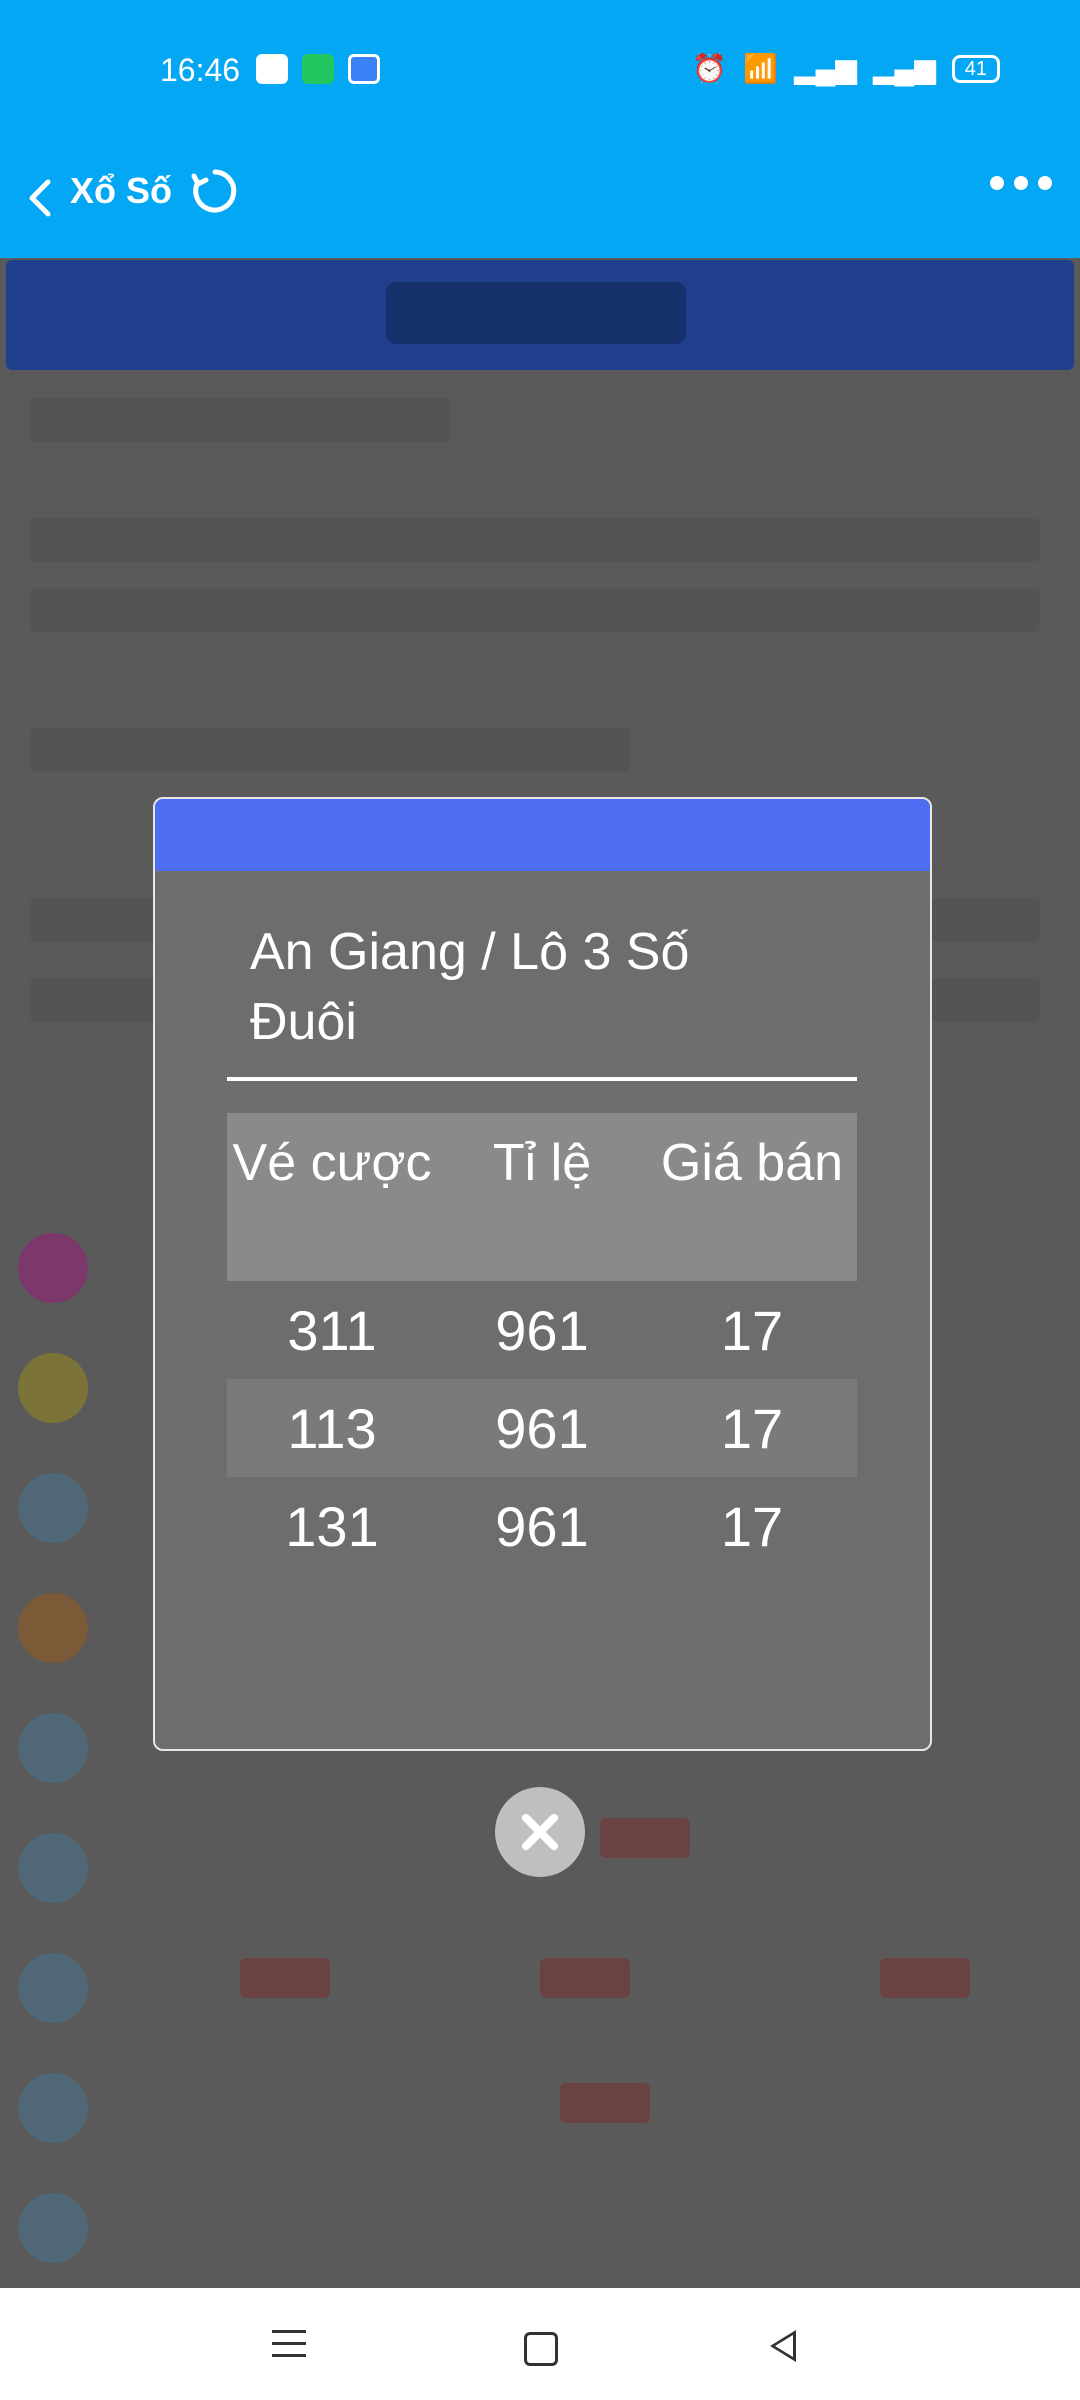 Image resolution: width=1080 pixels, height=2400 pixels. What do you see at coordinates (470, 987) in the screenshot?
I see `modal-title: An Giang / Lô 3 Số Đuôi` at bounding box center [470, 987].